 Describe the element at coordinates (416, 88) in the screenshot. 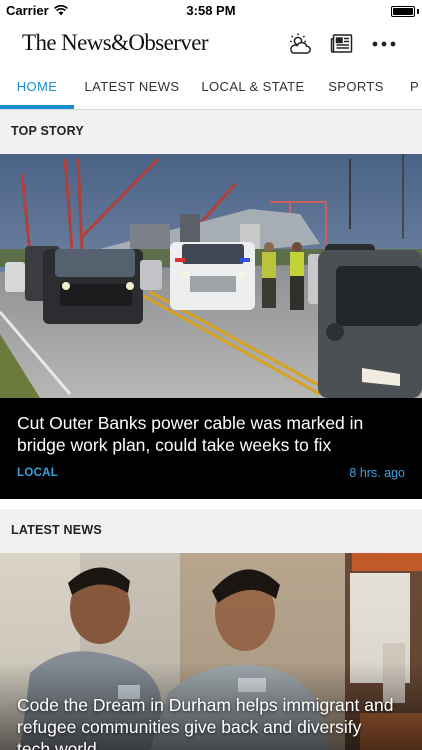

I see `tab-partial: P` at that location.